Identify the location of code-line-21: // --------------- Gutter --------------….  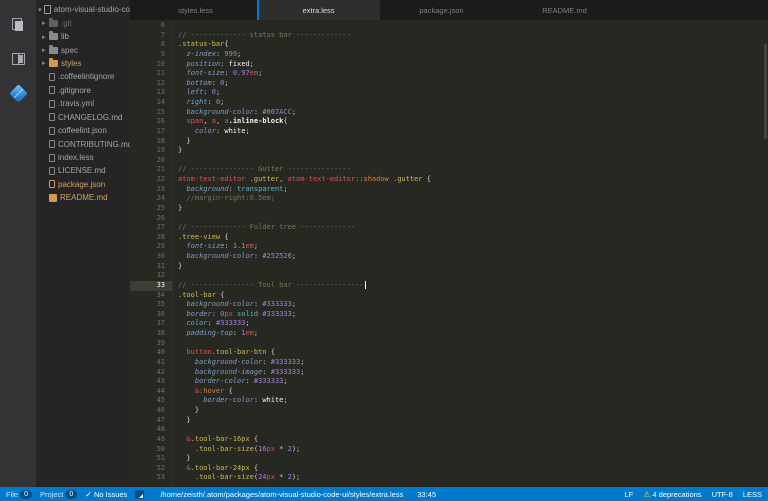
(473, 170).